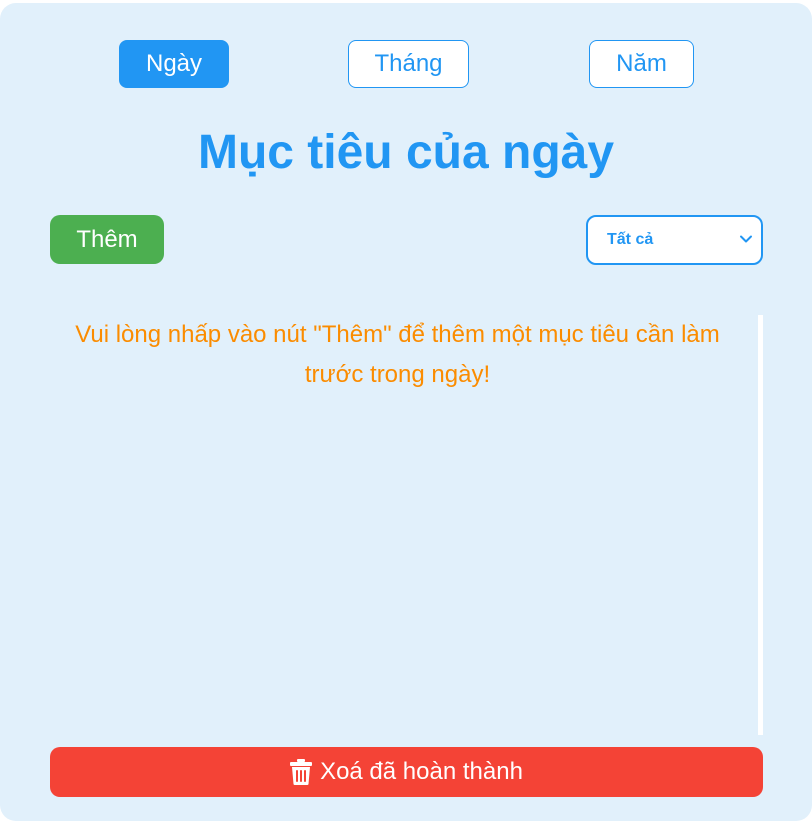  Describe the element at coordinates (760, 525) in the screenshot. I see `list-scrollbar` at that location.